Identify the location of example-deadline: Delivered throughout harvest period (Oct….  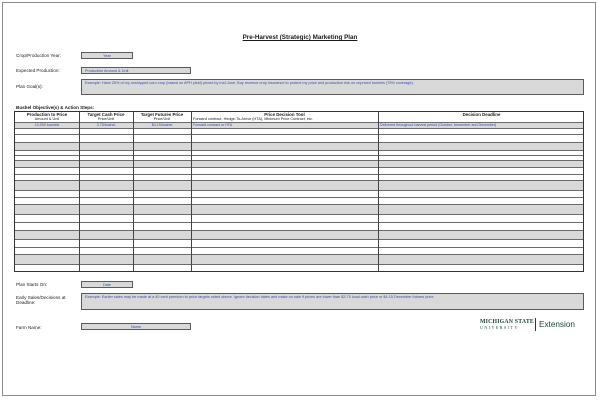
(481, 125).